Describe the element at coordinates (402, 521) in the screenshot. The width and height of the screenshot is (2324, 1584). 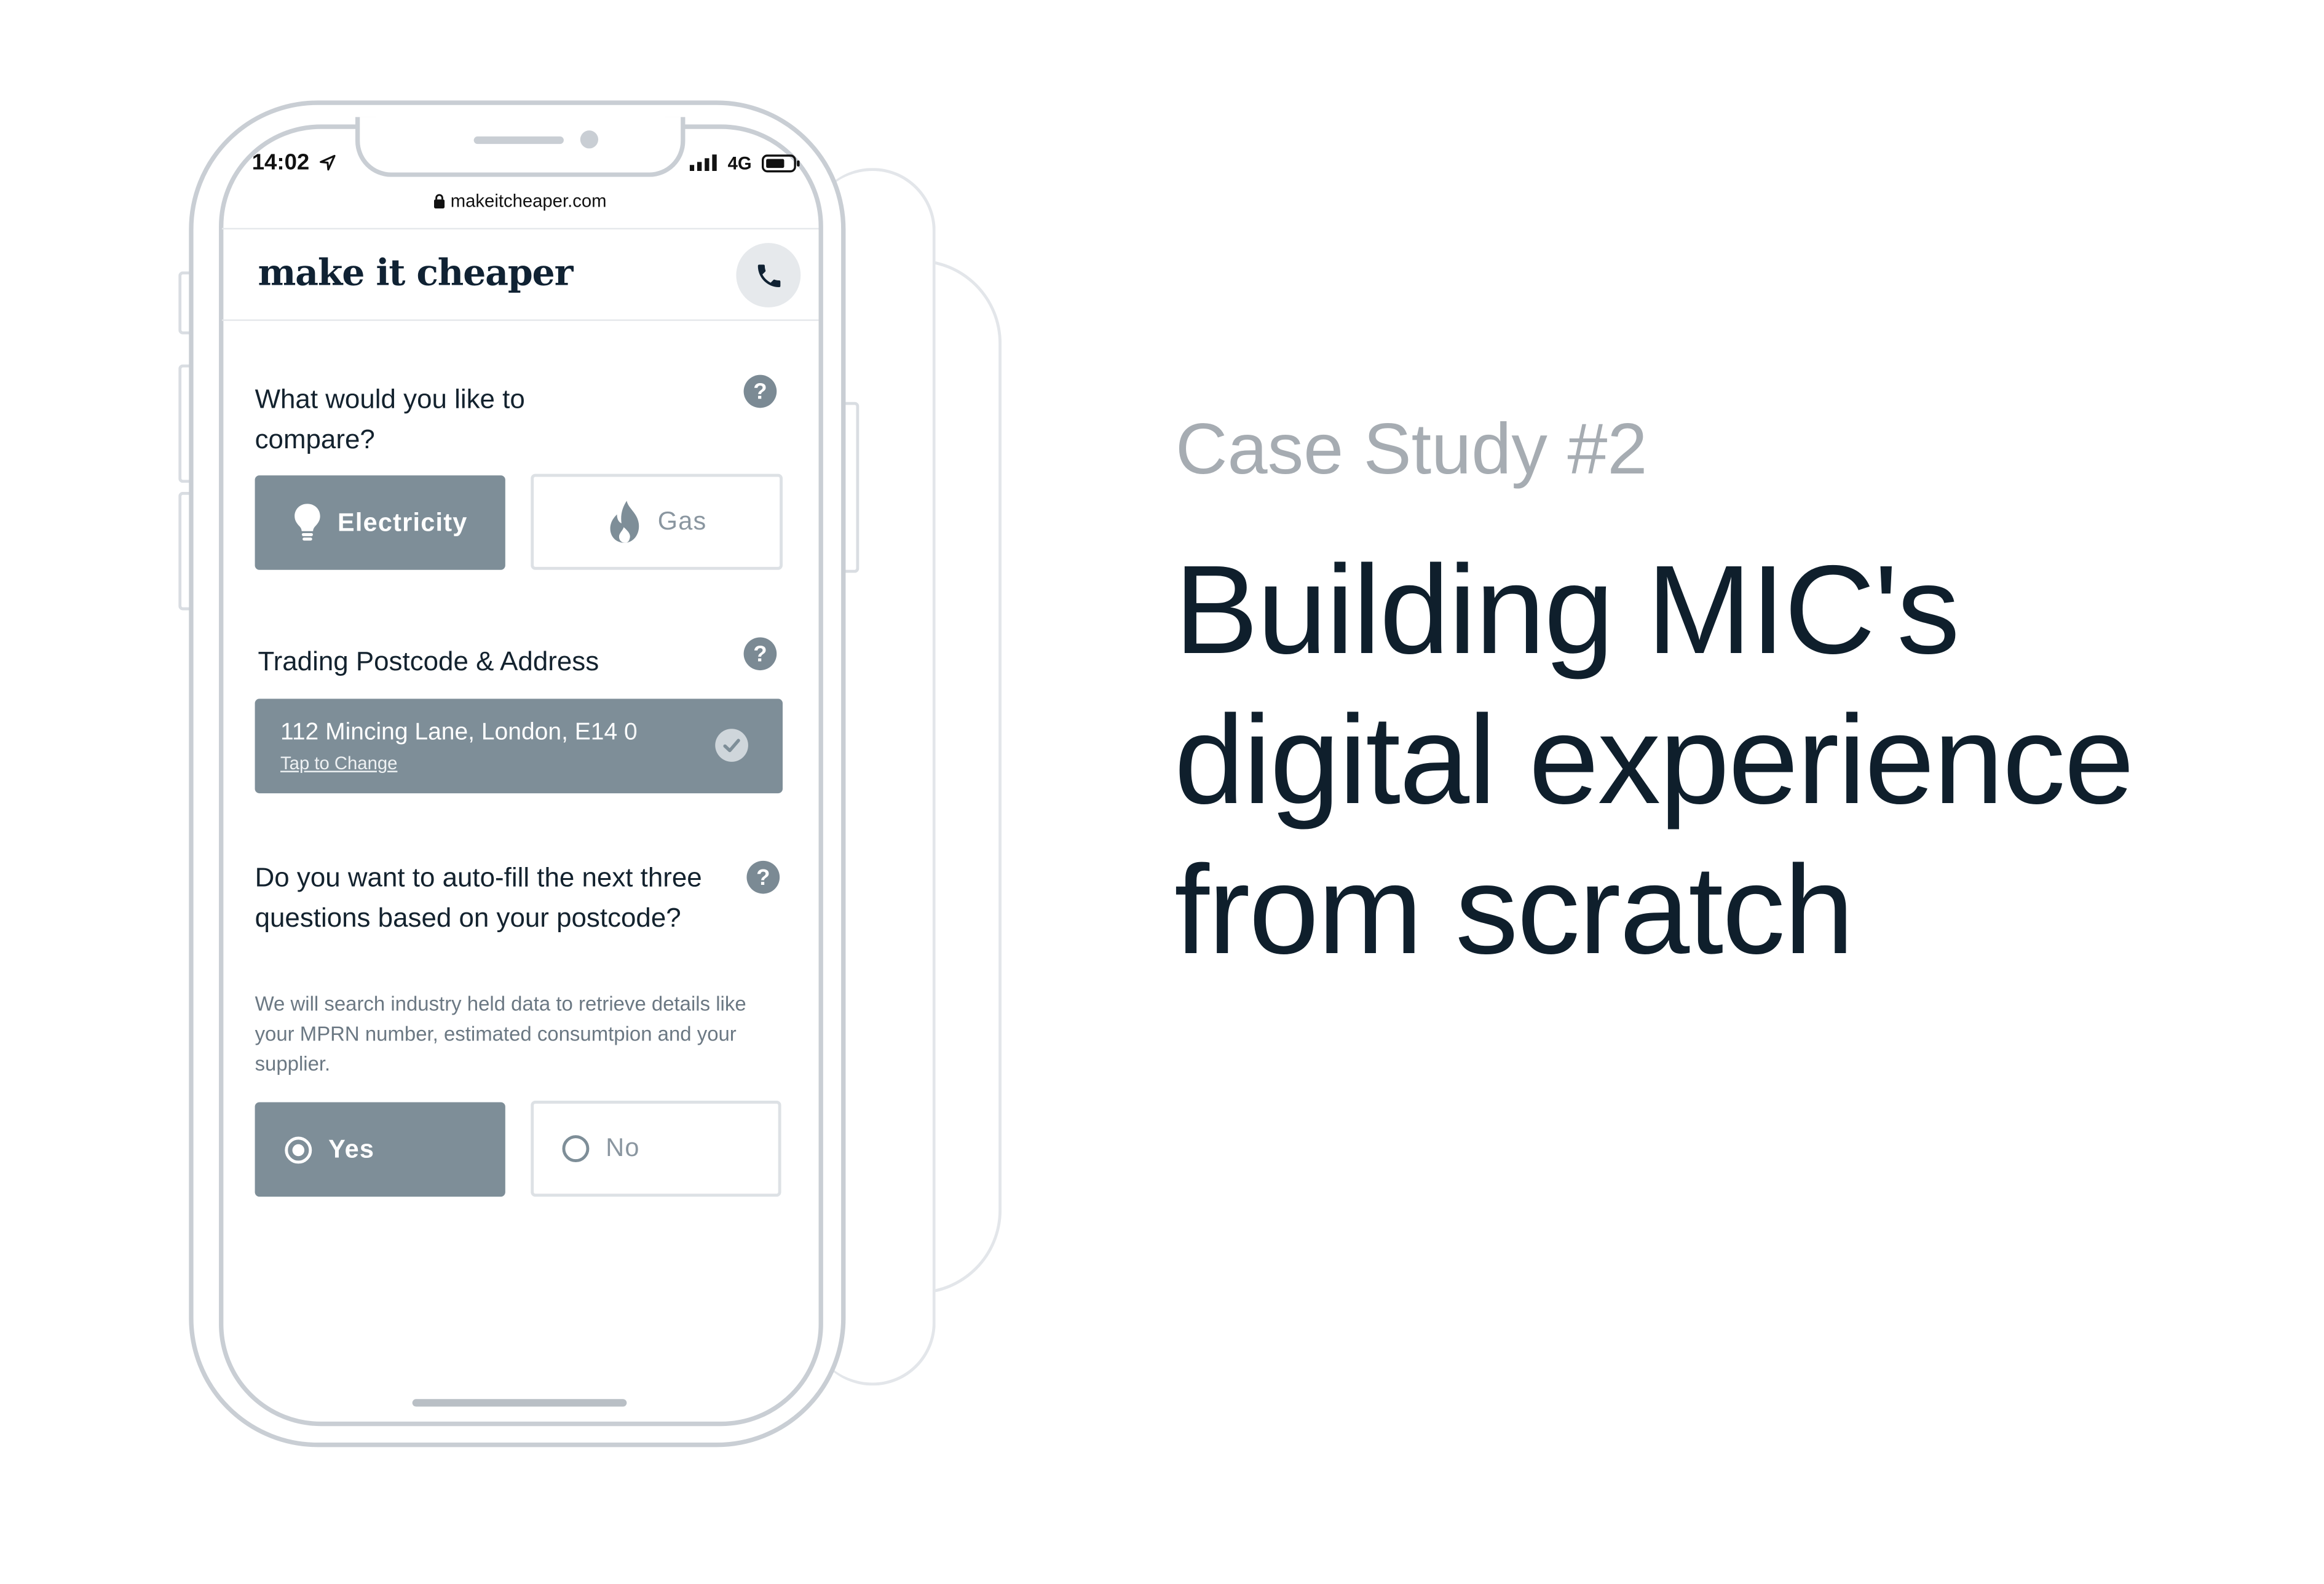
I see `electricity-label: Electricity` at that location.